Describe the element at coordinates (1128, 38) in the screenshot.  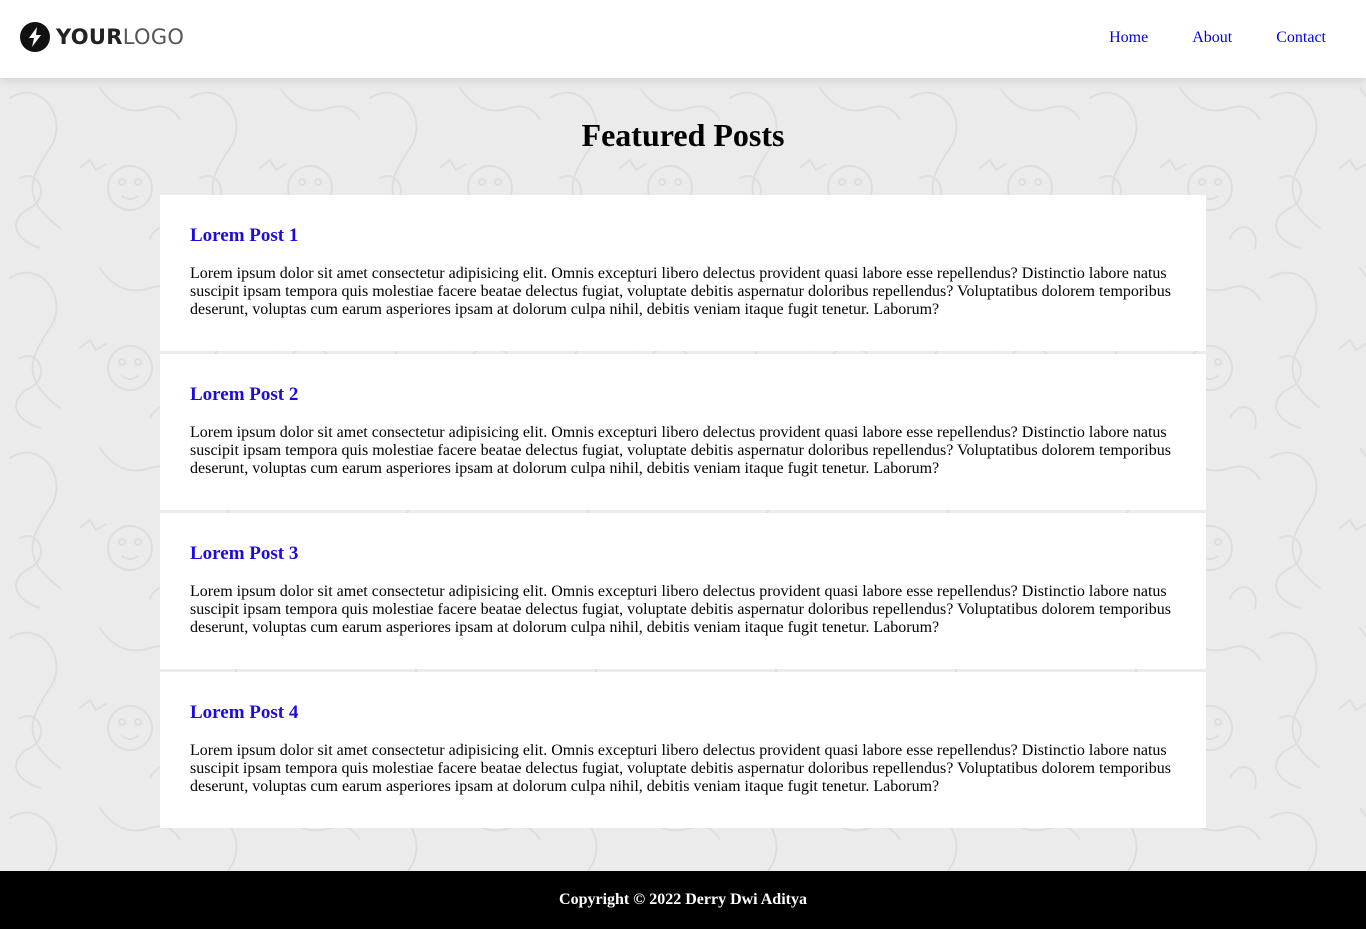
I see `nav-link-home: Home` at that location.